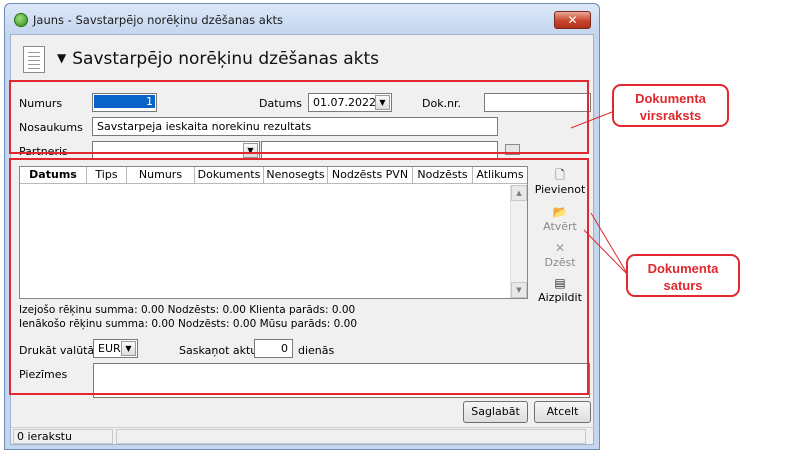  I want to click on document-icon, so click(34, 59).